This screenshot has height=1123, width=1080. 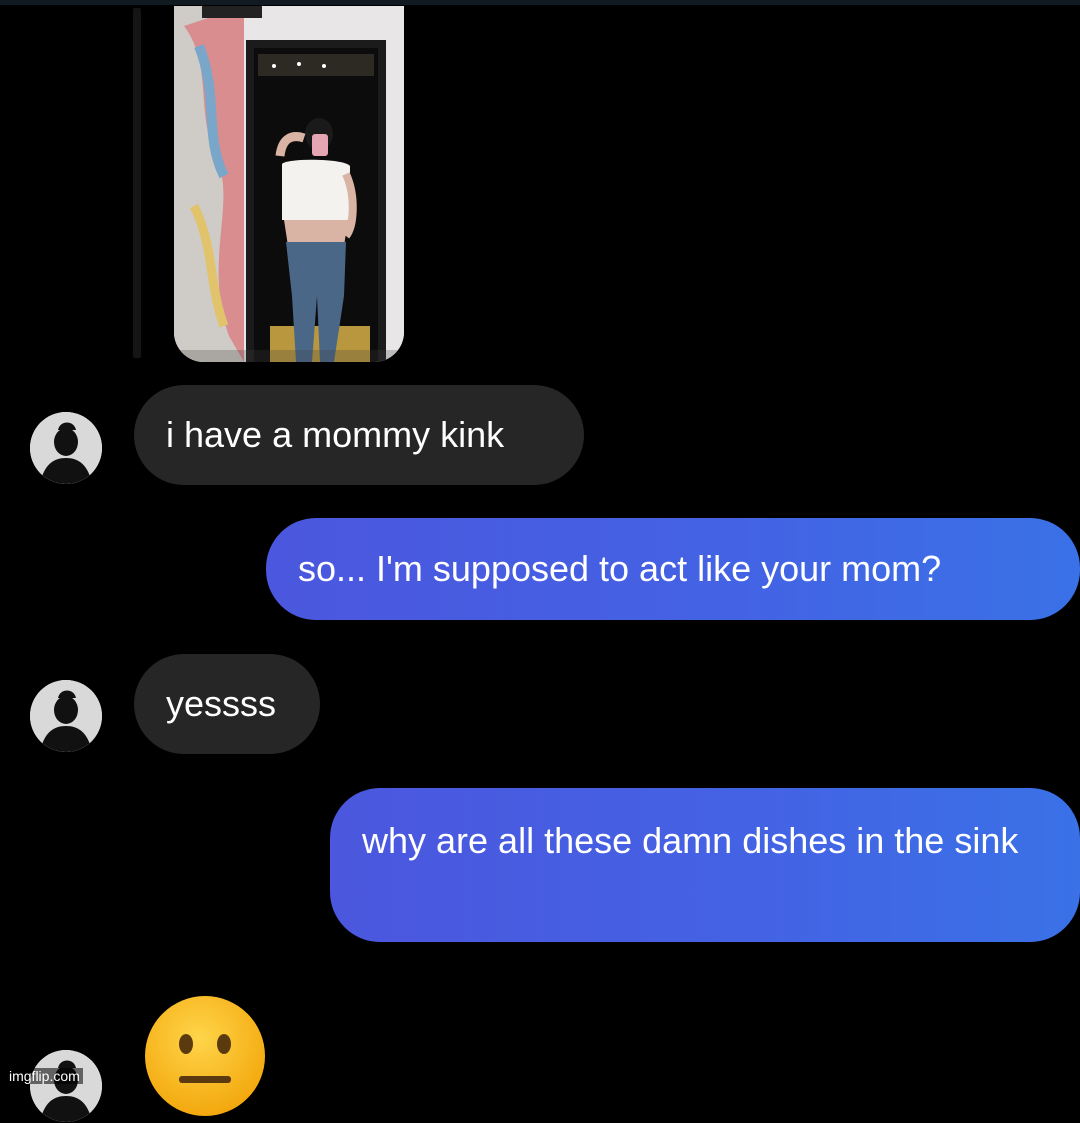 What do you see at coordinates (205, 1056) in the screenshot?
I see `neutral-face-emoji-icon` at bounding box center [205, 1056].